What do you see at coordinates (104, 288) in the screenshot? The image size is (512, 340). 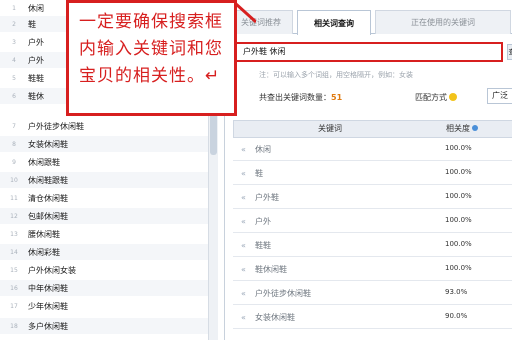 I see `list-item: 16 中年休闲鞋` at bounding box center [104, 288].